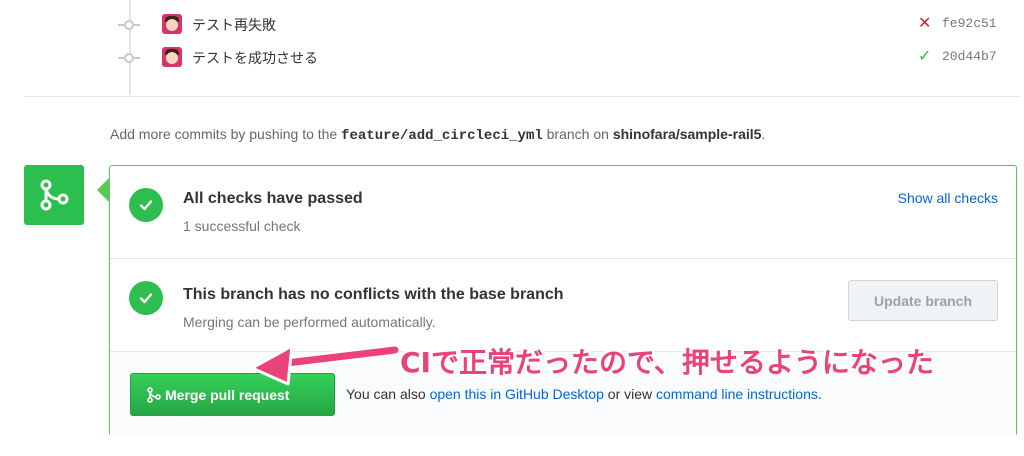 This screenshot has width=1024, height=456. What do you see at coordinates (948, 198) in the screenshot?
I see `show-all-checks-link: Show all checks` at bounding box center [948, 198].